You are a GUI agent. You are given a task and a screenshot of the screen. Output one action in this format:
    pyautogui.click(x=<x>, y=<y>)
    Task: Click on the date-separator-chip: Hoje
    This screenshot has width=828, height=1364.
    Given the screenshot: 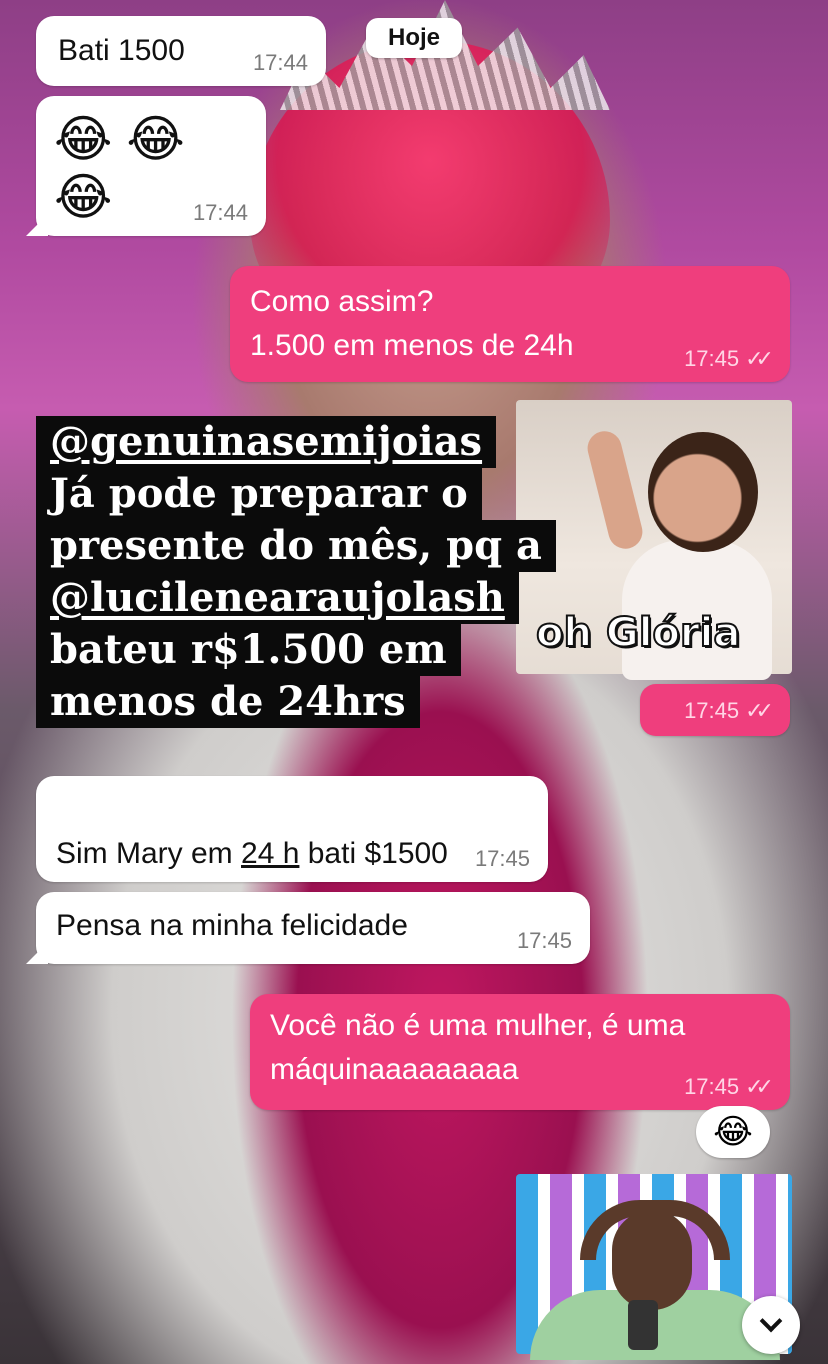 What is the action you would take?
    pyautogui.click(x=414, y=38)
    